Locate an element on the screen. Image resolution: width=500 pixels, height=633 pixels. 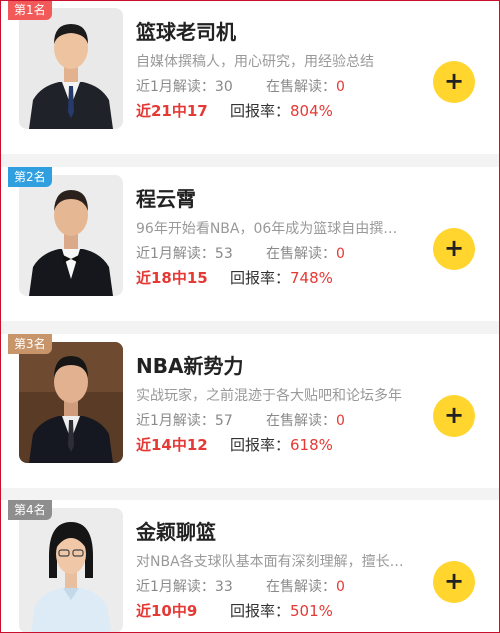
hit-record: 近21中17 is located at coordinates (172, 111).